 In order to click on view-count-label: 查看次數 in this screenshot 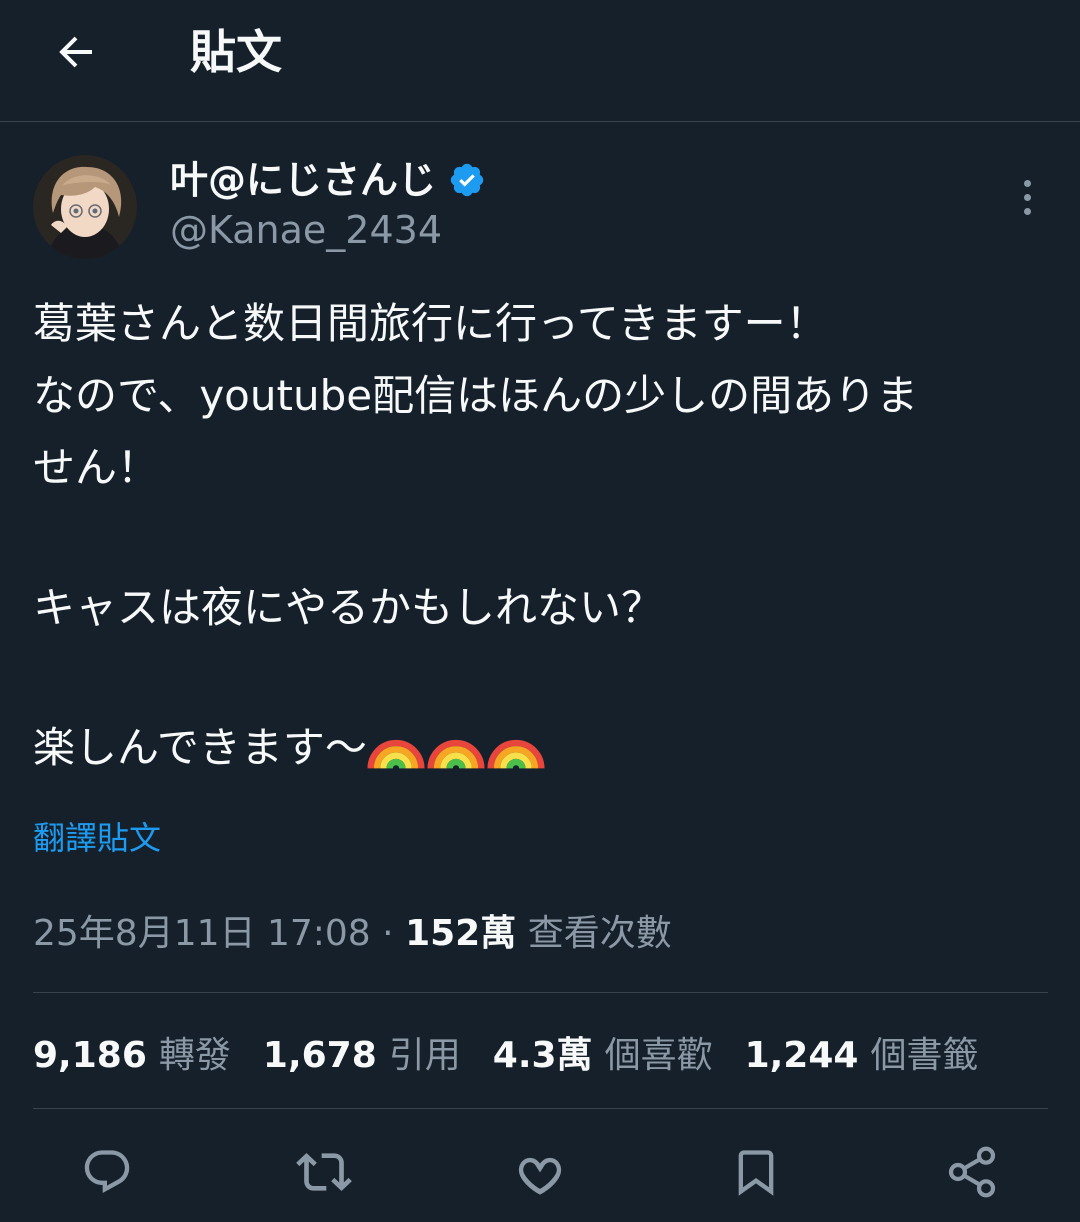, I will do `click(599, 933)`.